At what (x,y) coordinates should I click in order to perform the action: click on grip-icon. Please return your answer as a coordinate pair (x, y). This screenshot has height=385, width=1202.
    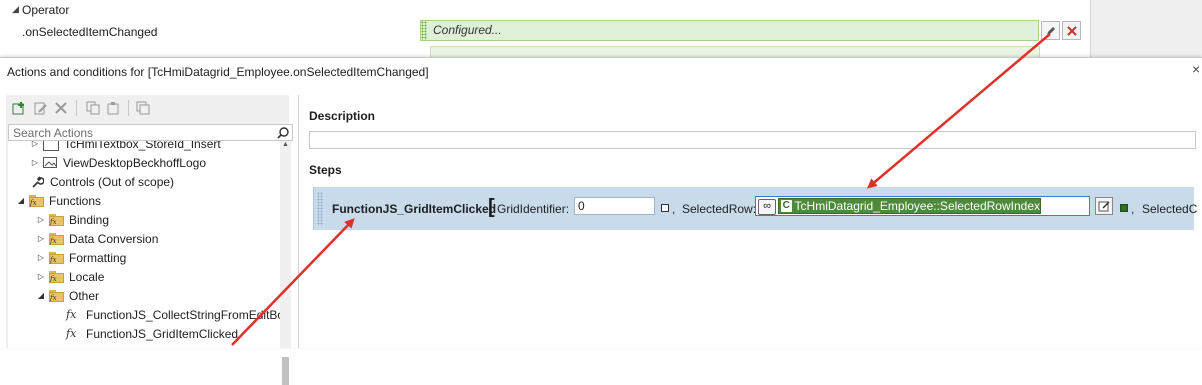
    Looking at the image, I should click on (424, 30).